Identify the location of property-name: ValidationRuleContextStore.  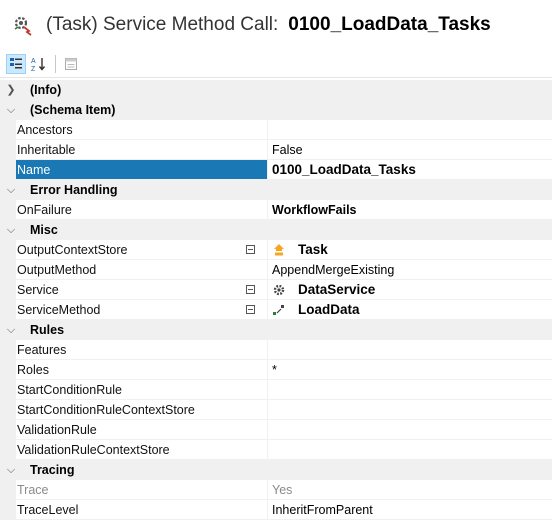
(142, 450).